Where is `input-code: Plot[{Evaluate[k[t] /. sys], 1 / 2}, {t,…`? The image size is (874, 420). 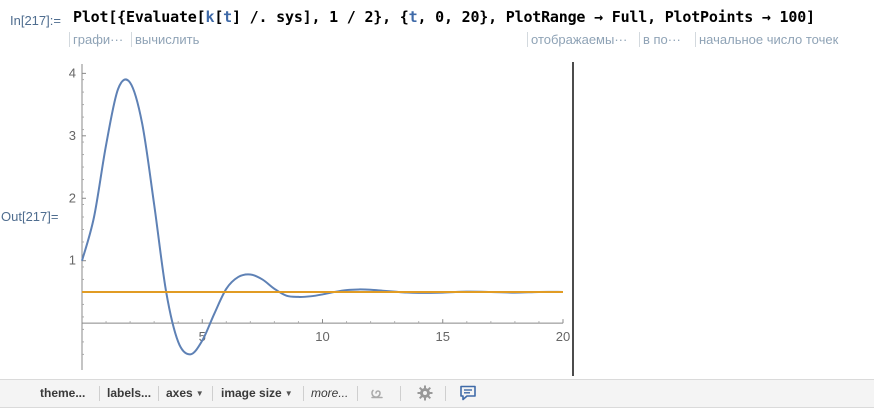 input-code: Plot[{Evaluate[k[t] /. sys], 1 / 2}, {t,… is located at coordinates (444, 17).